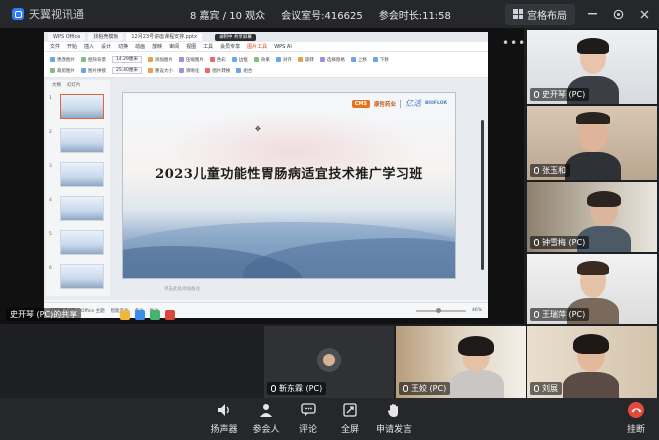  What do you see at coordinates (592, 362) in the screenshot?
I see `participant-tile: 刘展` at bounding box center [592, 362].